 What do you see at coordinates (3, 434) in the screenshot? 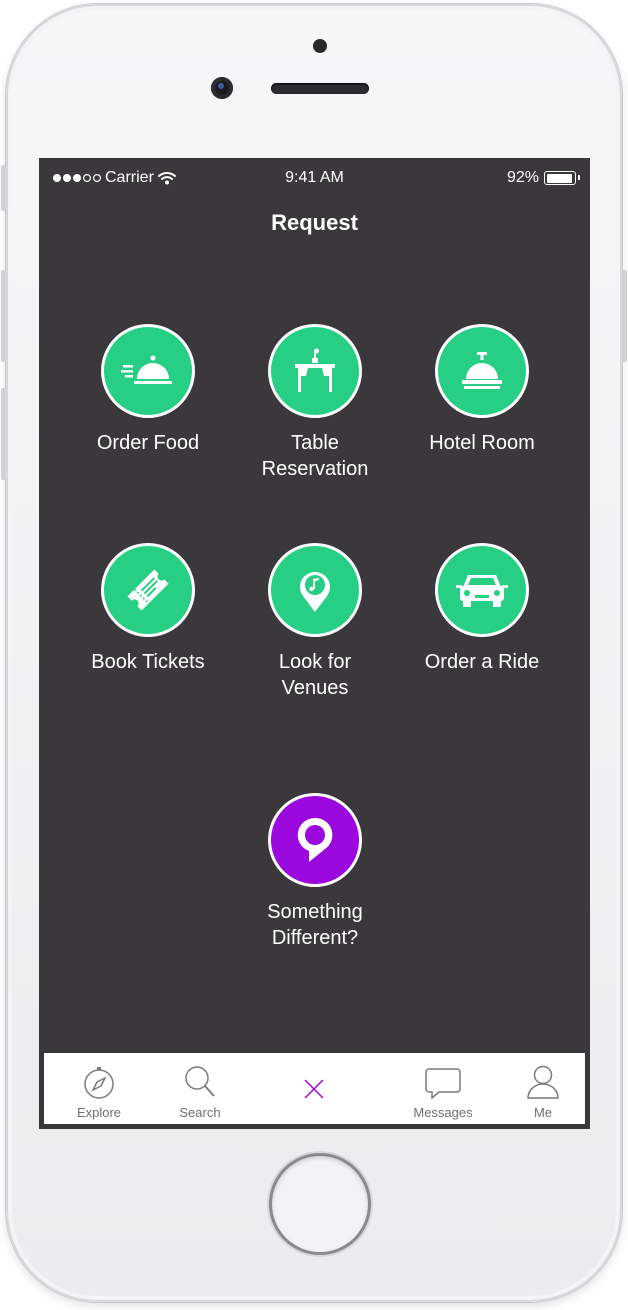
I see `volume-down-button` at bounding box center [3, 434].